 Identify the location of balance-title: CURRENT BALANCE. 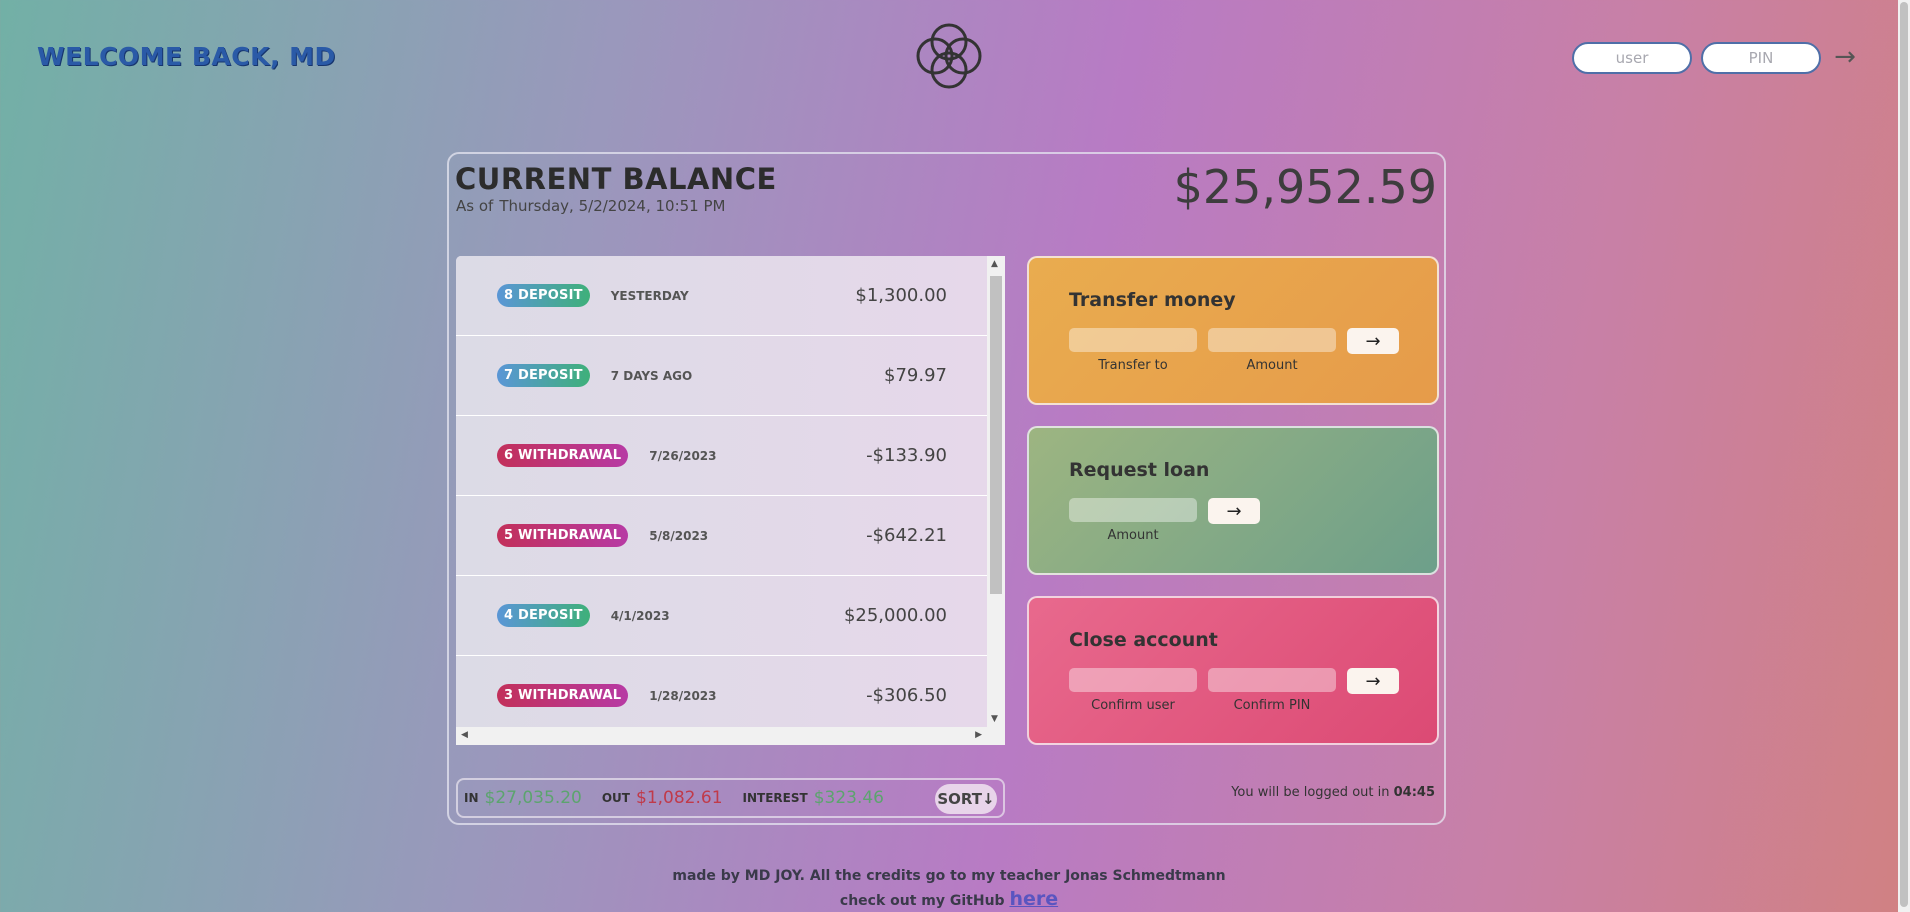
(616, 179).